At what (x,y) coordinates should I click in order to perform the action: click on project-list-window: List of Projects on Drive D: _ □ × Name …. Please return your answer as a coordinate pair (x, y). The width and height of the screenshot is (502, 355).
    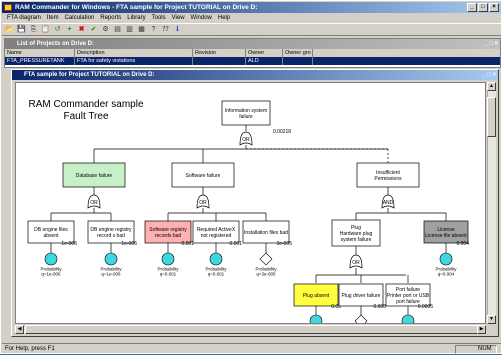
    Looking at the image, I should click on (252, 53).